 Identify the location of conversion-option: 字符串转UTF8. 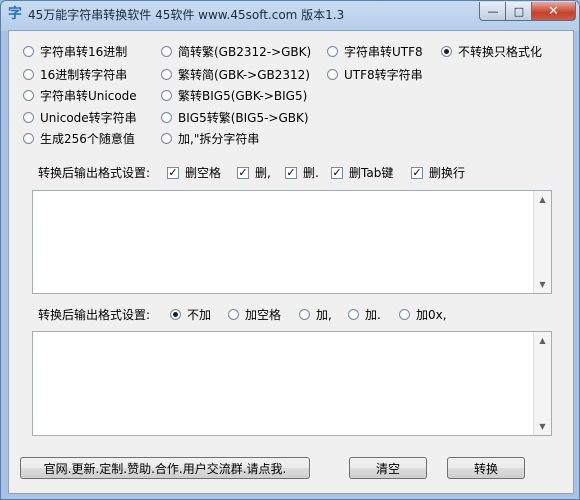
(375, 51).